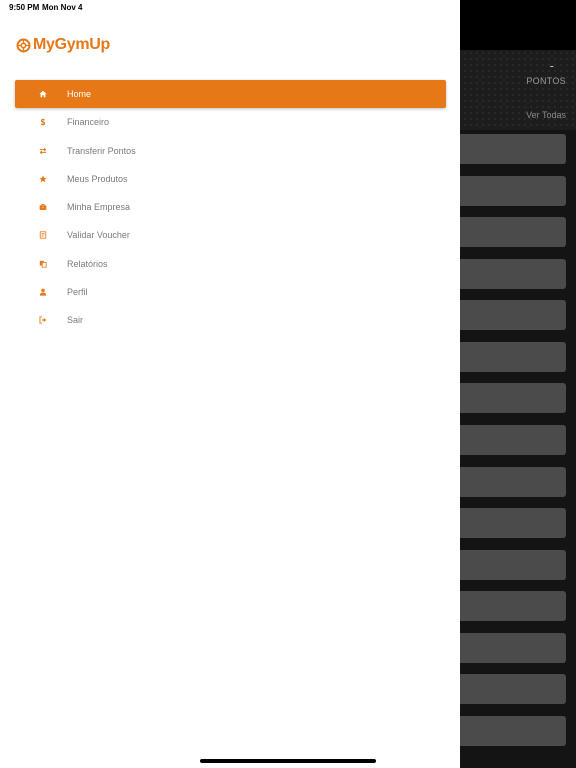  What do you see at coordinates (23, 45) in the screenshot?
I see `logo-mark-icon` at bounding box center [23, 45].